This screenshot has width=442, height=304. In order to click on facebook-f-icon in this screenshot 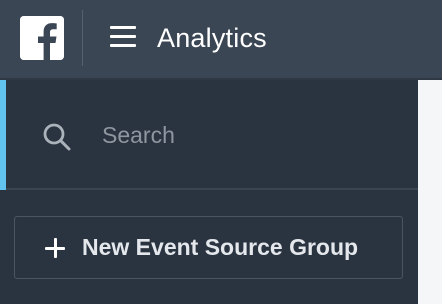, I will do `click(42, 38)`.